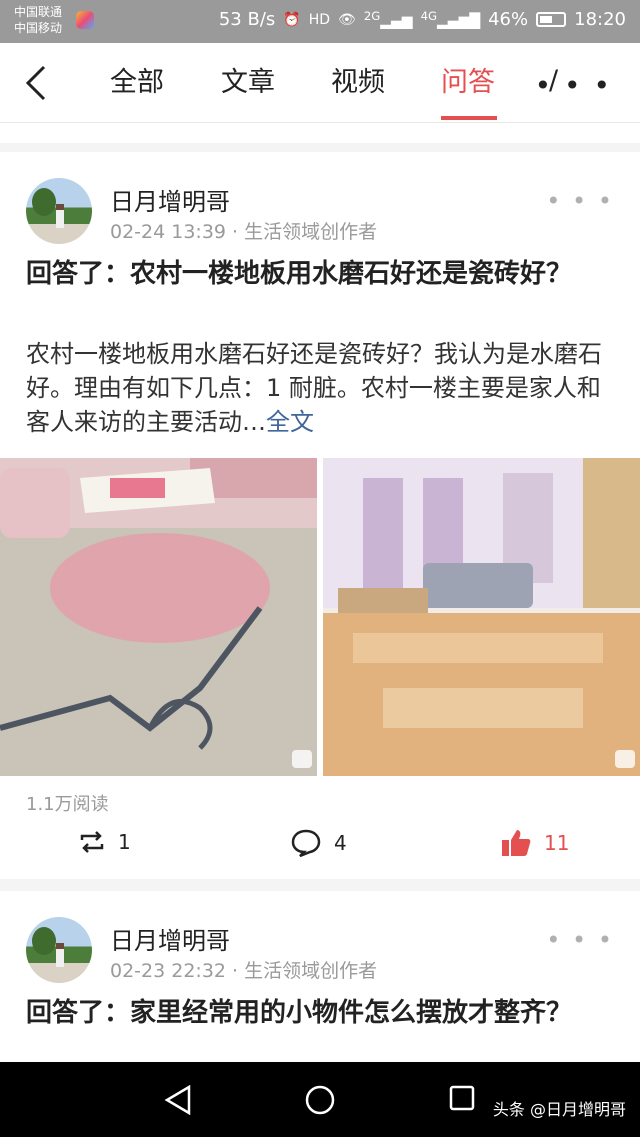 This screenshot has height=1137, width=640. I want to click on home-circle-icon, so click(320, 1100).